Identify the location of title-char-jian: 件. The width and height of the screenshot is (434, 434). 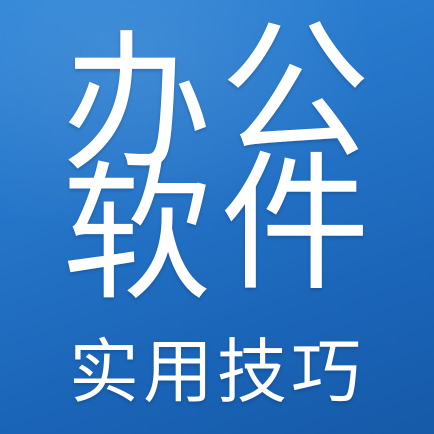
(294, 225).